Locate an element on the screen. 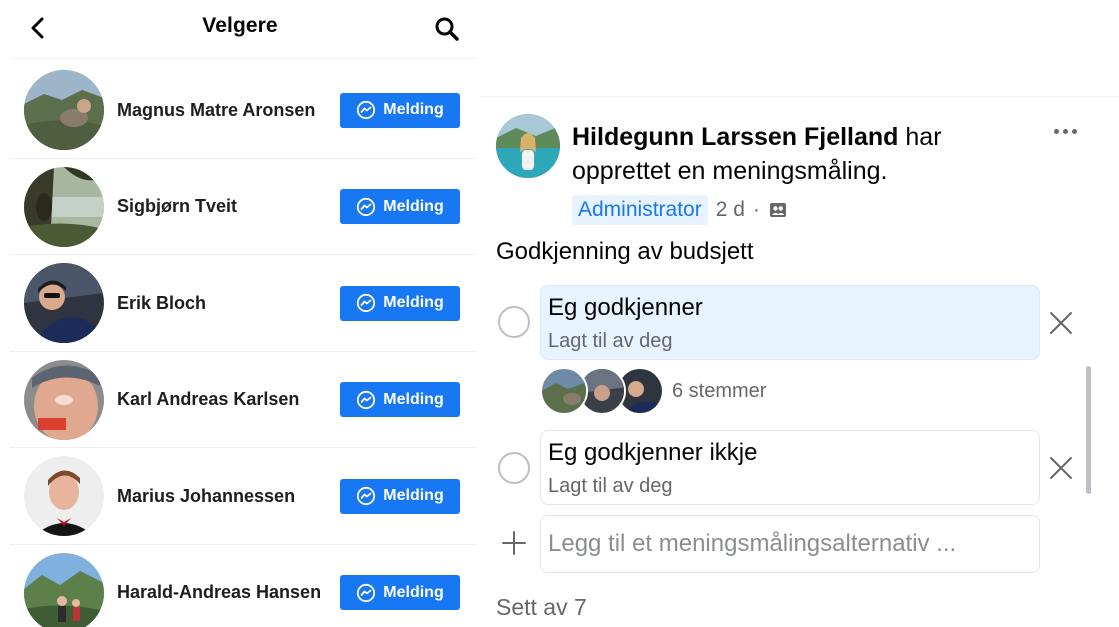 This screenshot has width=1119, height=627. voter-name: Magnus Matre Aronsen is located at coordinates (216, 110).